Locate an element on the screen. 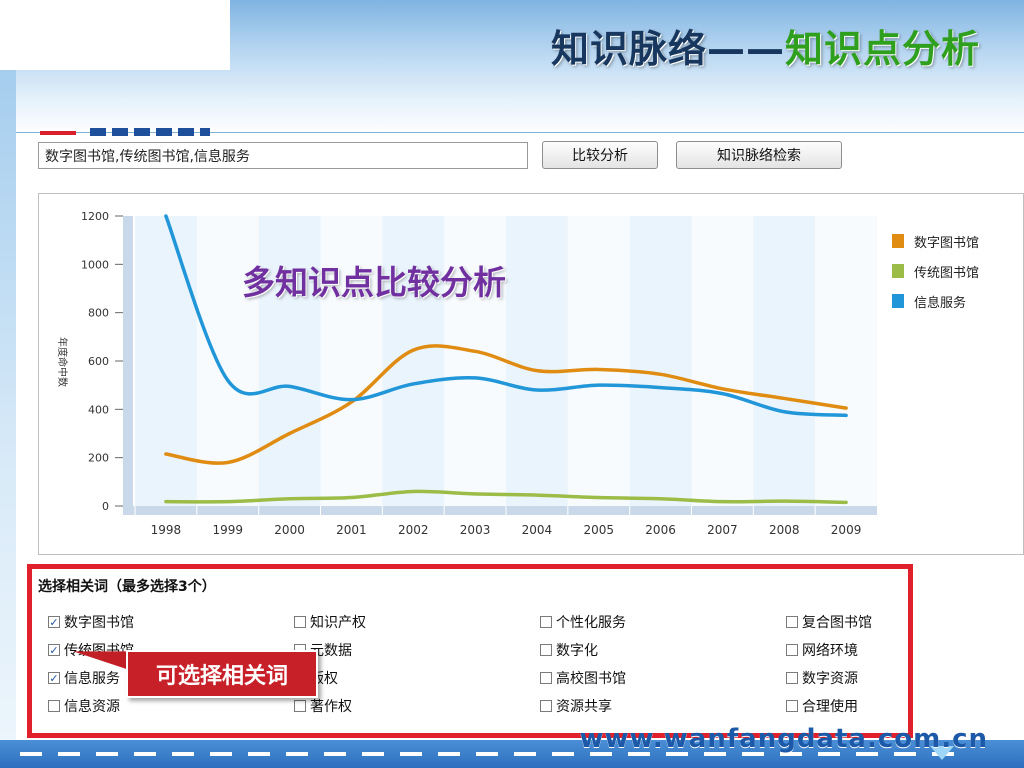 This screenshot has height=768, width=1024. search-input is located at coordinates (283, 155).